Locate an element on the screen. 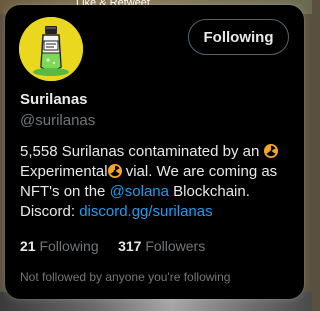  following-label: Following is located at coordinates (69, 246).